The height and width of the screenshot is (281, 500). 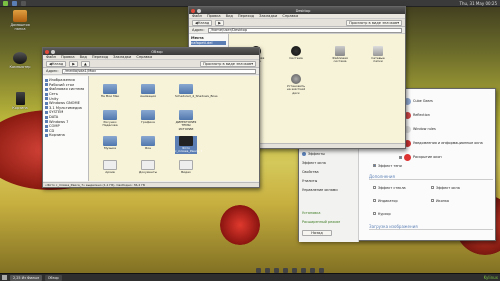 I want to click on effects-icon, so click(x=304, y=153).